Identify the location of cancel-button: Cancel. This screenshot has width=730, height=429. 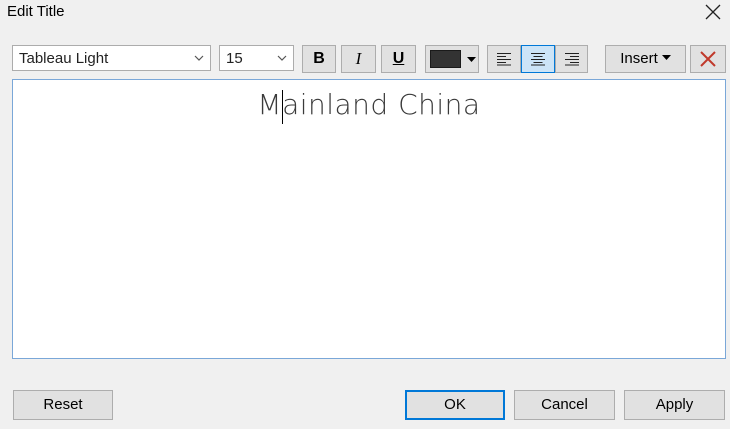
(564, 405).